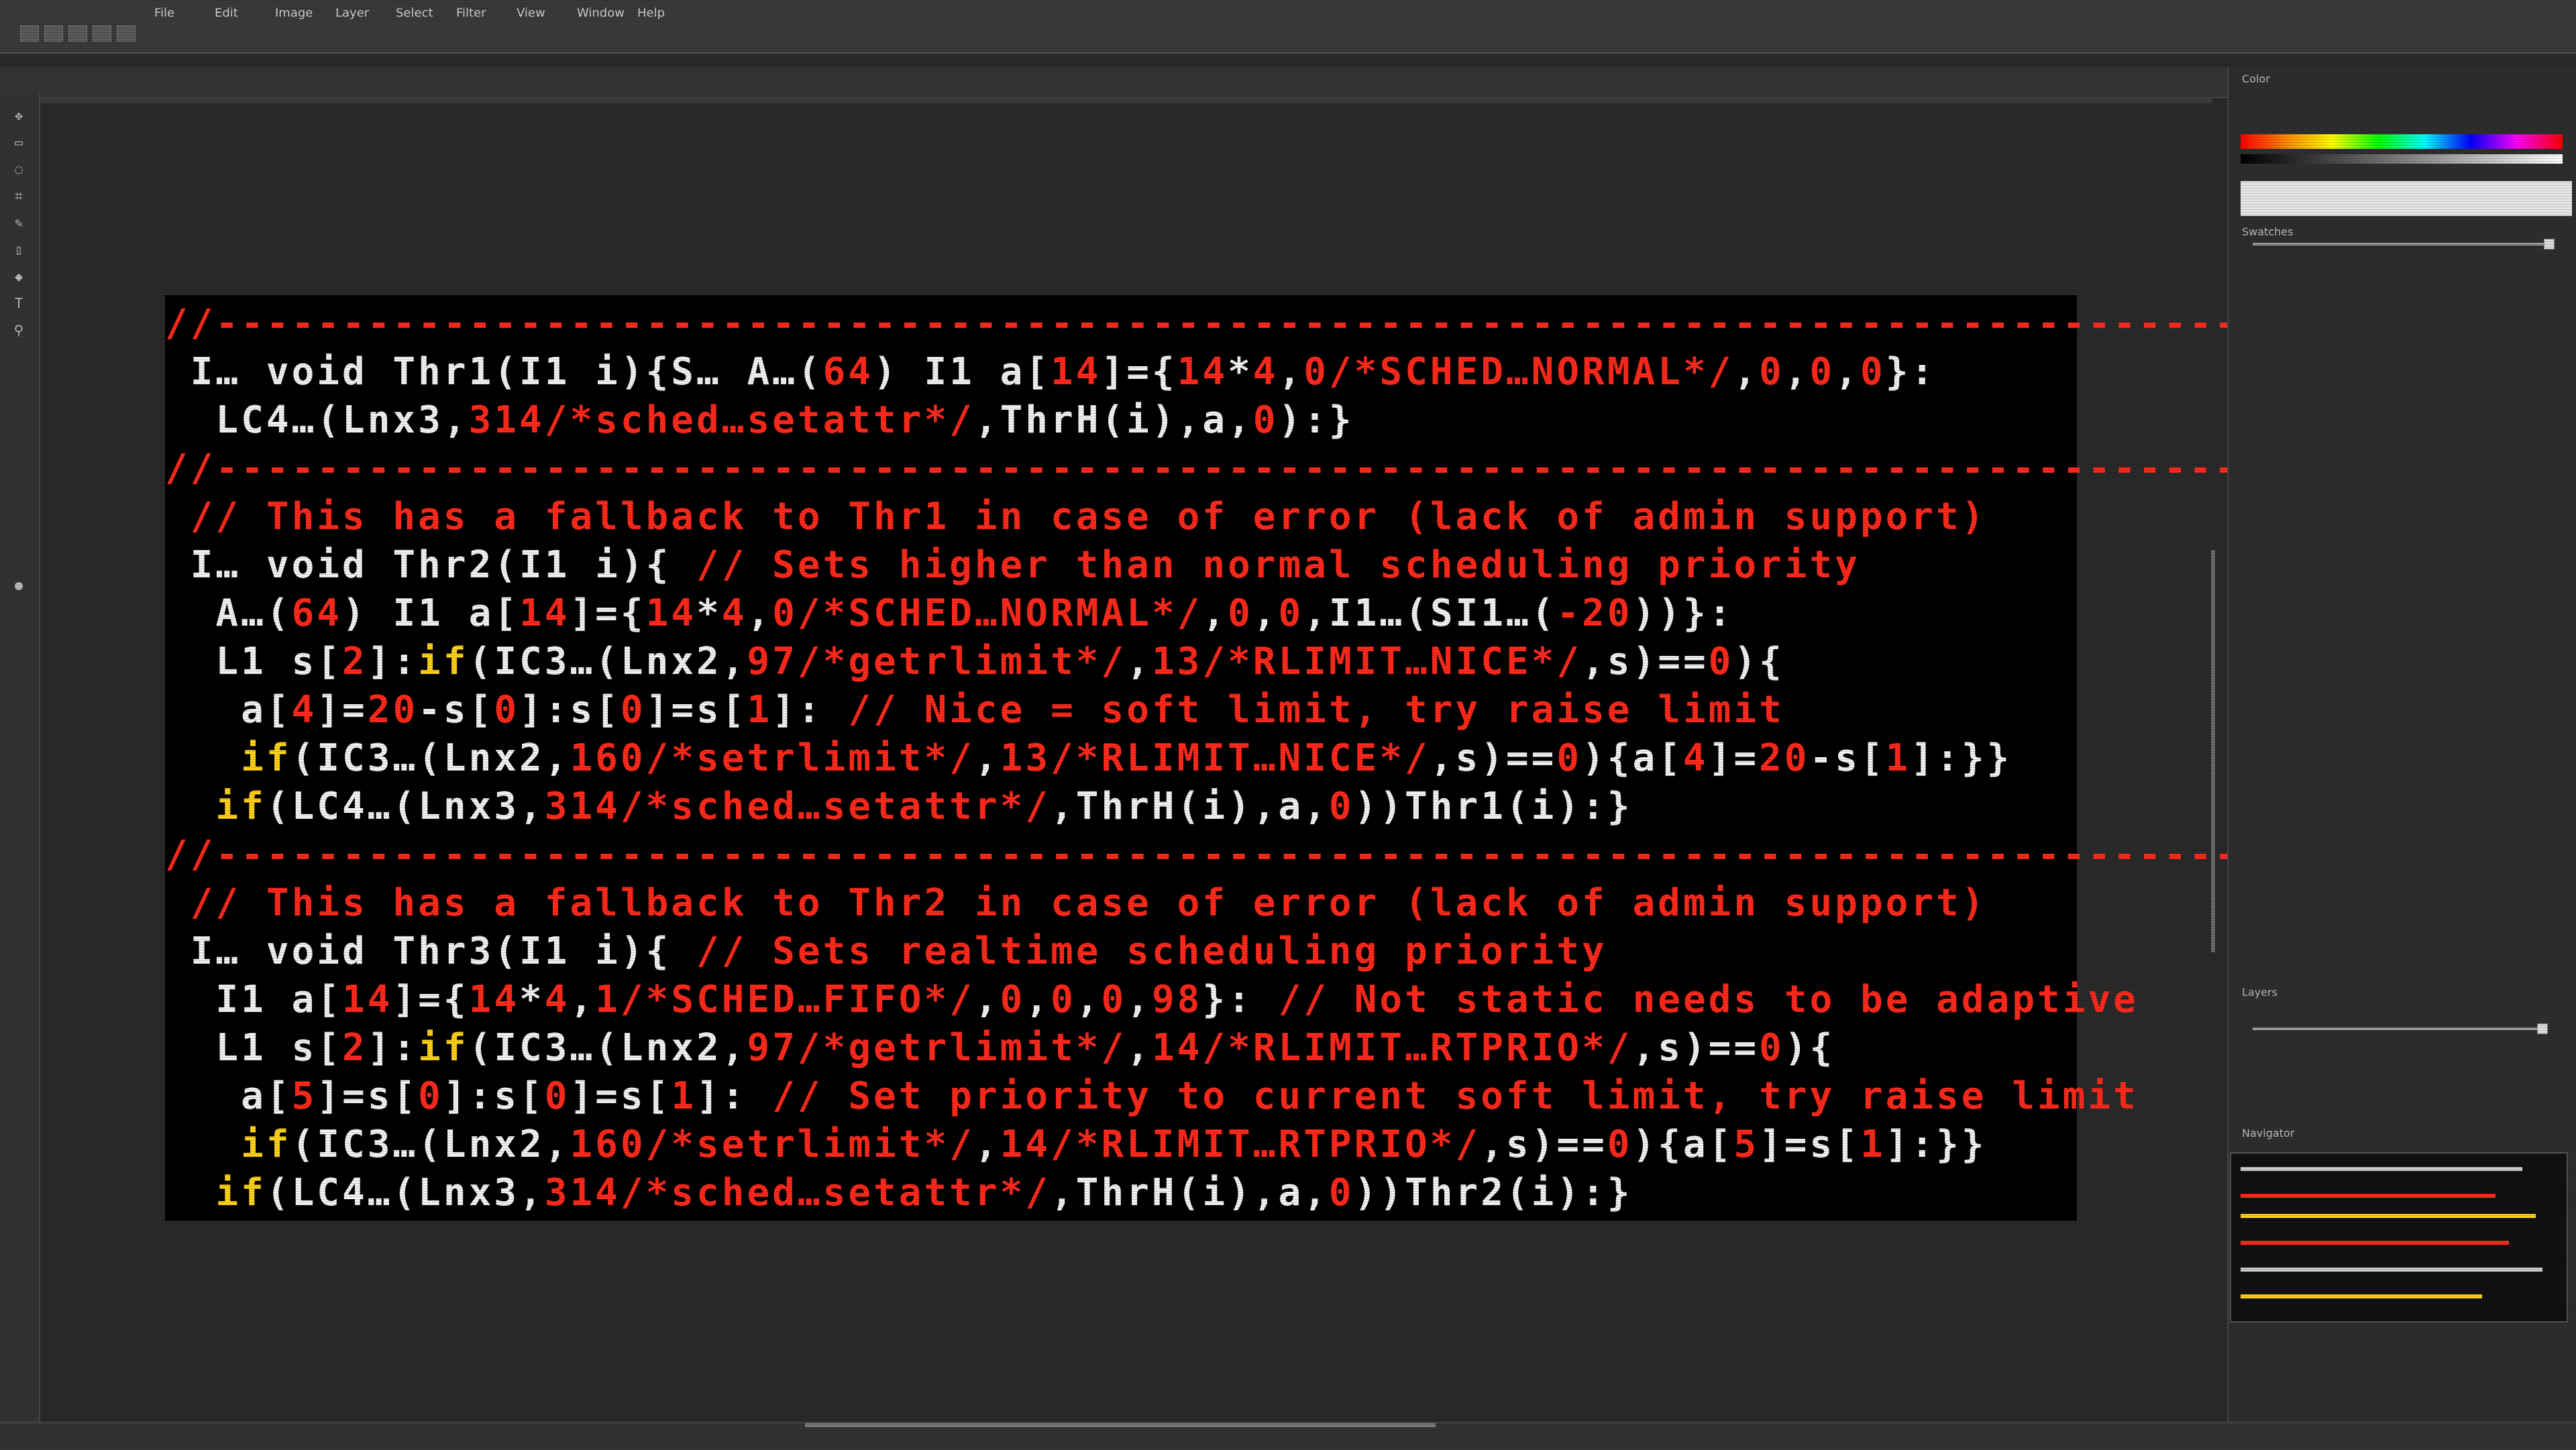 Image resolution: width=2576 pixels, height=1450 pixels. I want to click on move-tool-icon: ✥, so click(19, 115).